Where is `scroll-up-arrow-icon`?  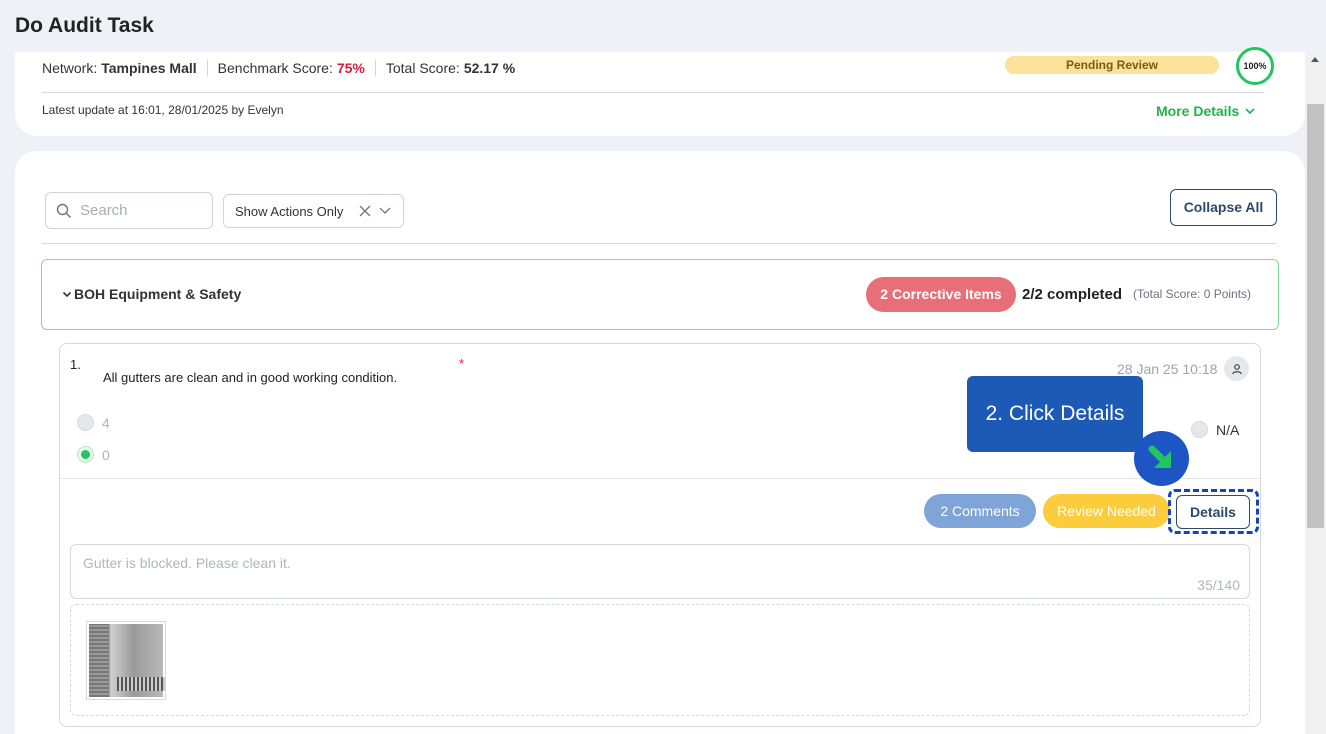
scroll-up-arrow-icon is located at coordinates (1315, 59).